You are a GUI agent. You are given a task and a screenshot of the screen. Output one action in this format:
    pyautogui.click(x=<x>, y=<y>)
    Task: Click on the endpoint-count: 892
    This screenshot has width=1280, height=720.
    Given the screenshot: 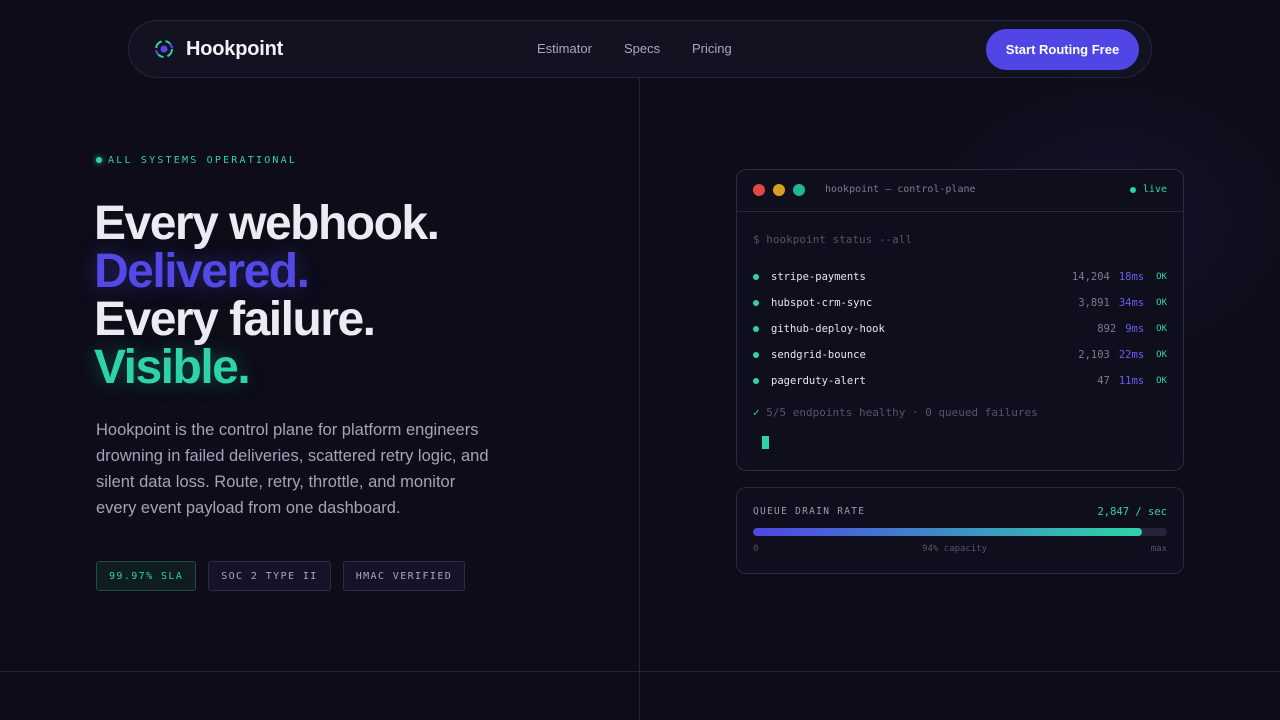 What is the action you would take?
    pyautogui.click(x=1107, y=329)
    